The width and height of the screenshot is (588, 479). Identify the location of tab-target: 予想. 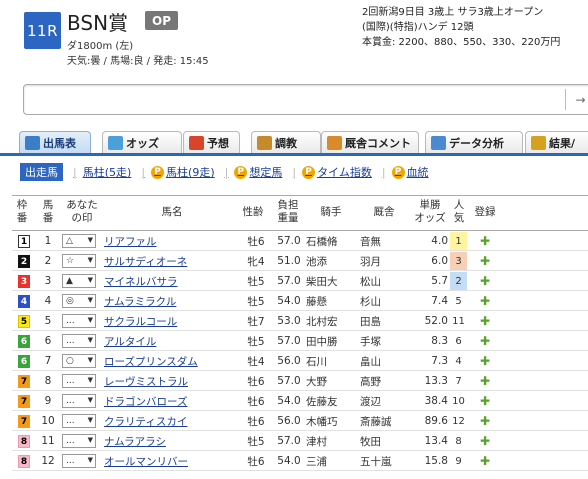
(211, 142).